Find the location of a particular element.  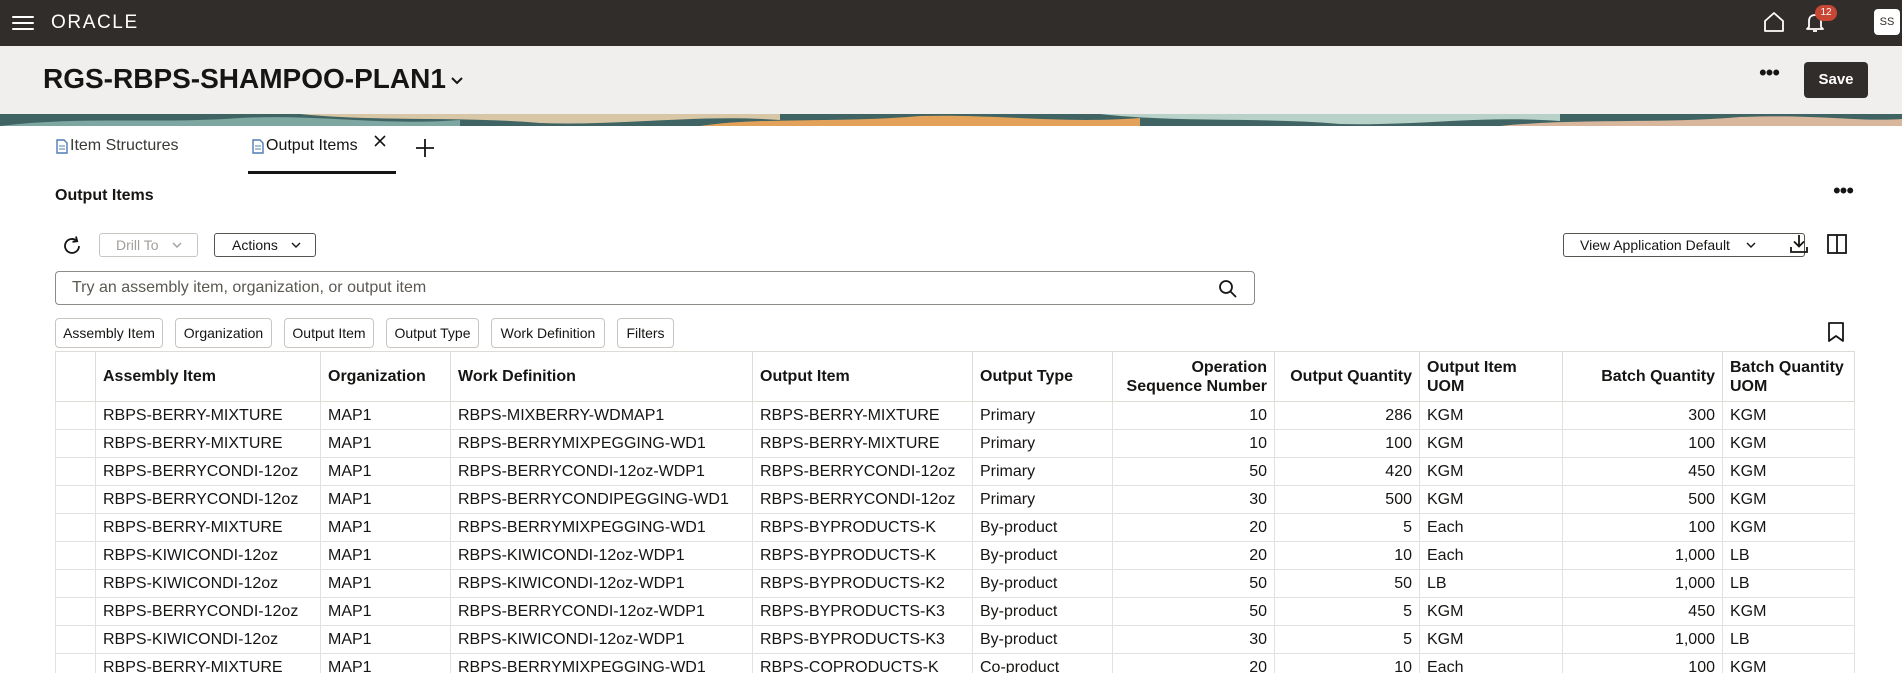

filter-chip-filters: Filters is located at coordinates (645, 333).